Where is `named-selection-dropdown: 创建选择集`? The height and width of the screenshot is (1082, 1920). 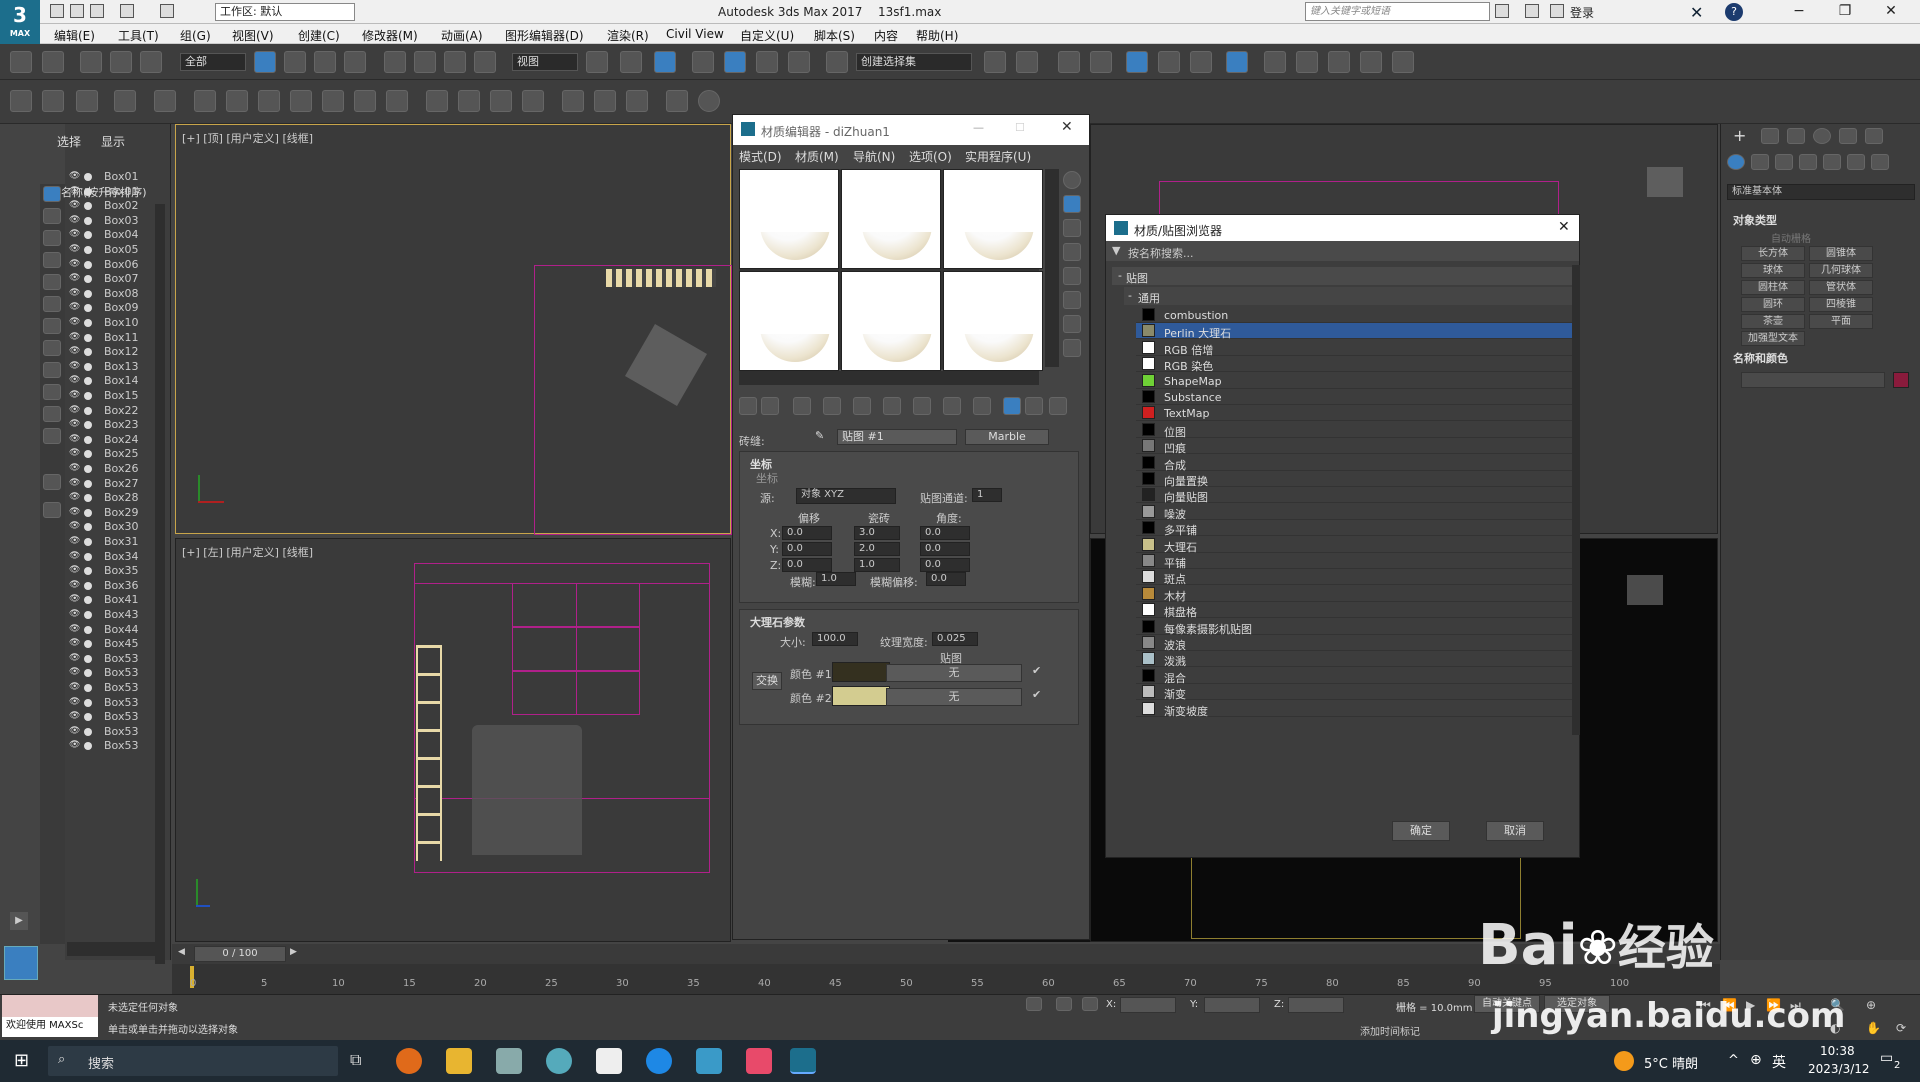 named-selection-dropdown: 创建选择集 is located at coordinates (914, 62).